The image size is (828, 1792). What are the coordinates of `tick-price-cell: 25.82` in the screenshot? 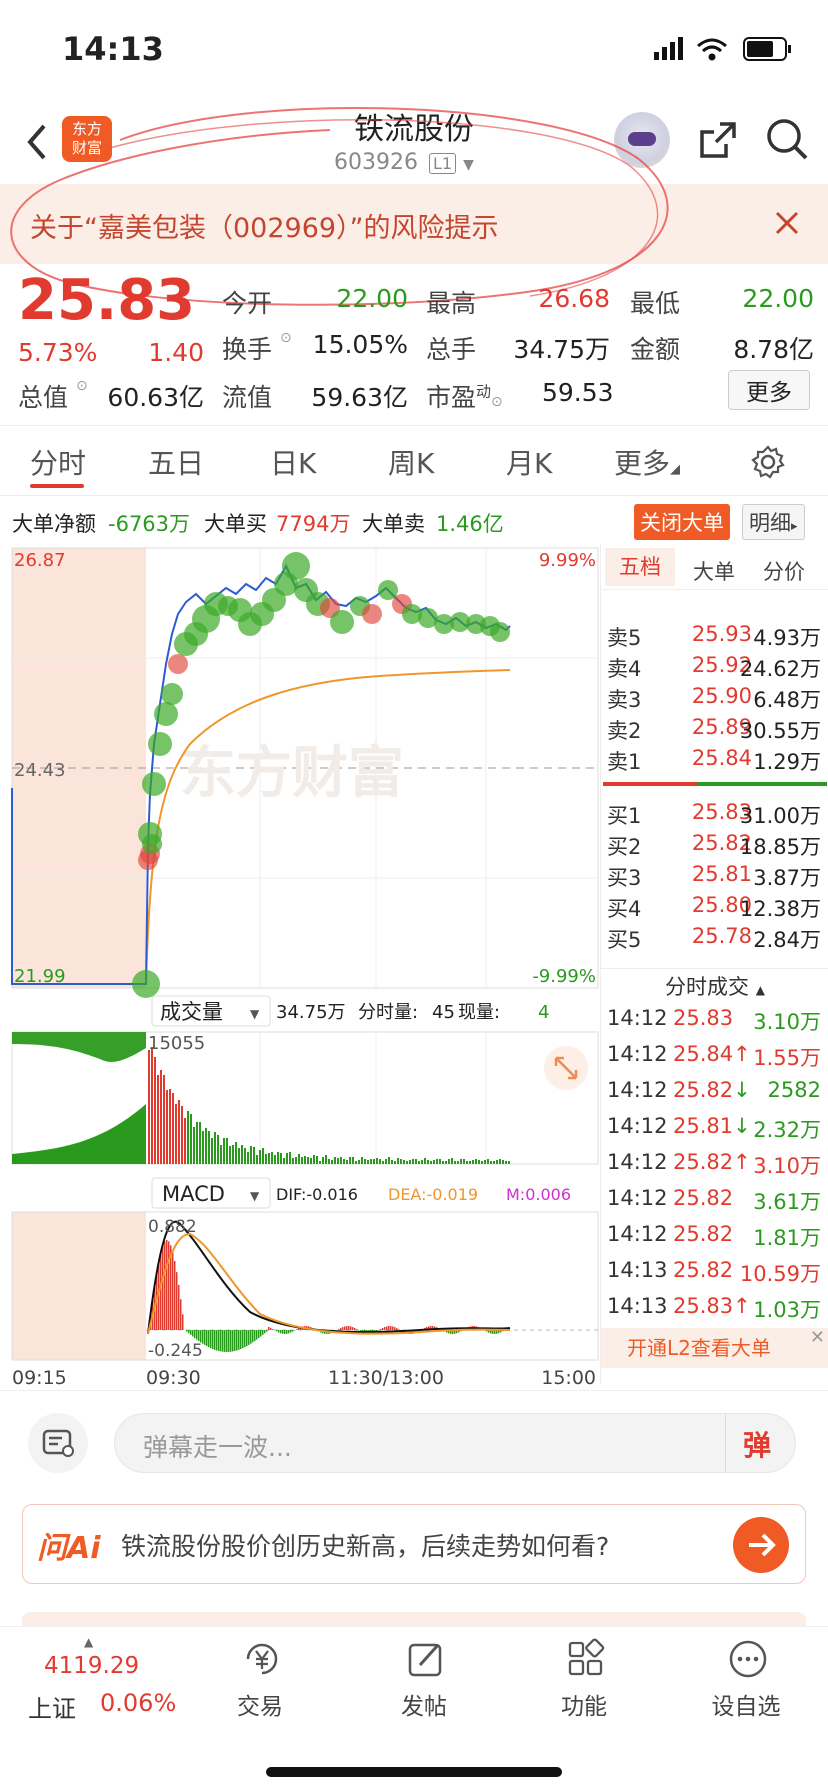 It's located at (719, 1198).